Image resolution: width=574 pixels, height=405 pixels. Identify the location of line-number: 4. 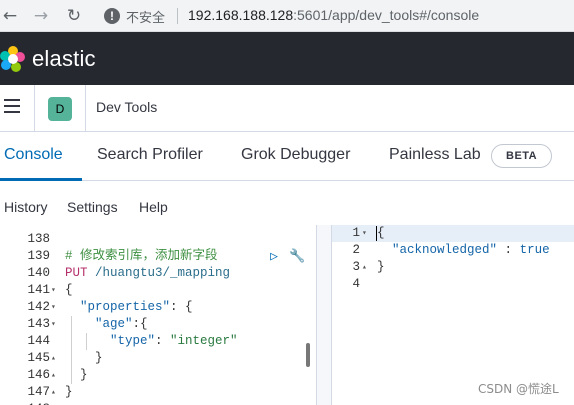
(356, 284).